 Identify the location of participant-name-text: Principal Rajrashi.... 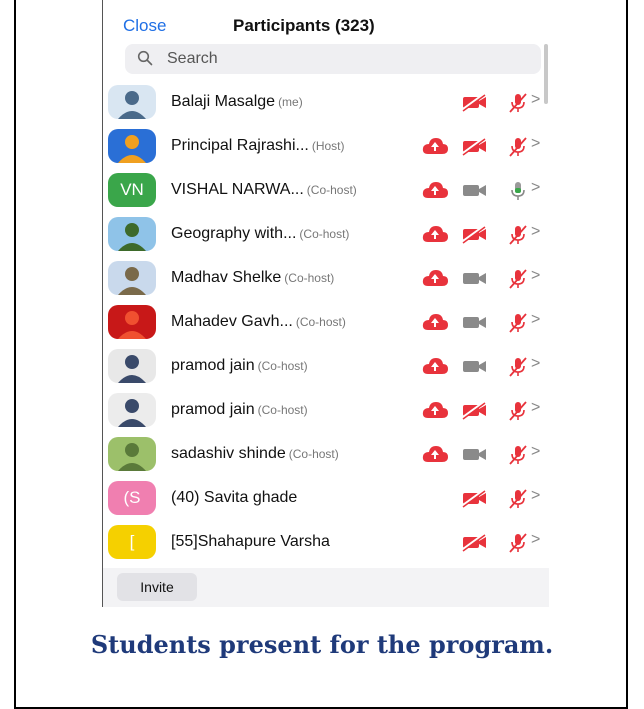
(240, 145).